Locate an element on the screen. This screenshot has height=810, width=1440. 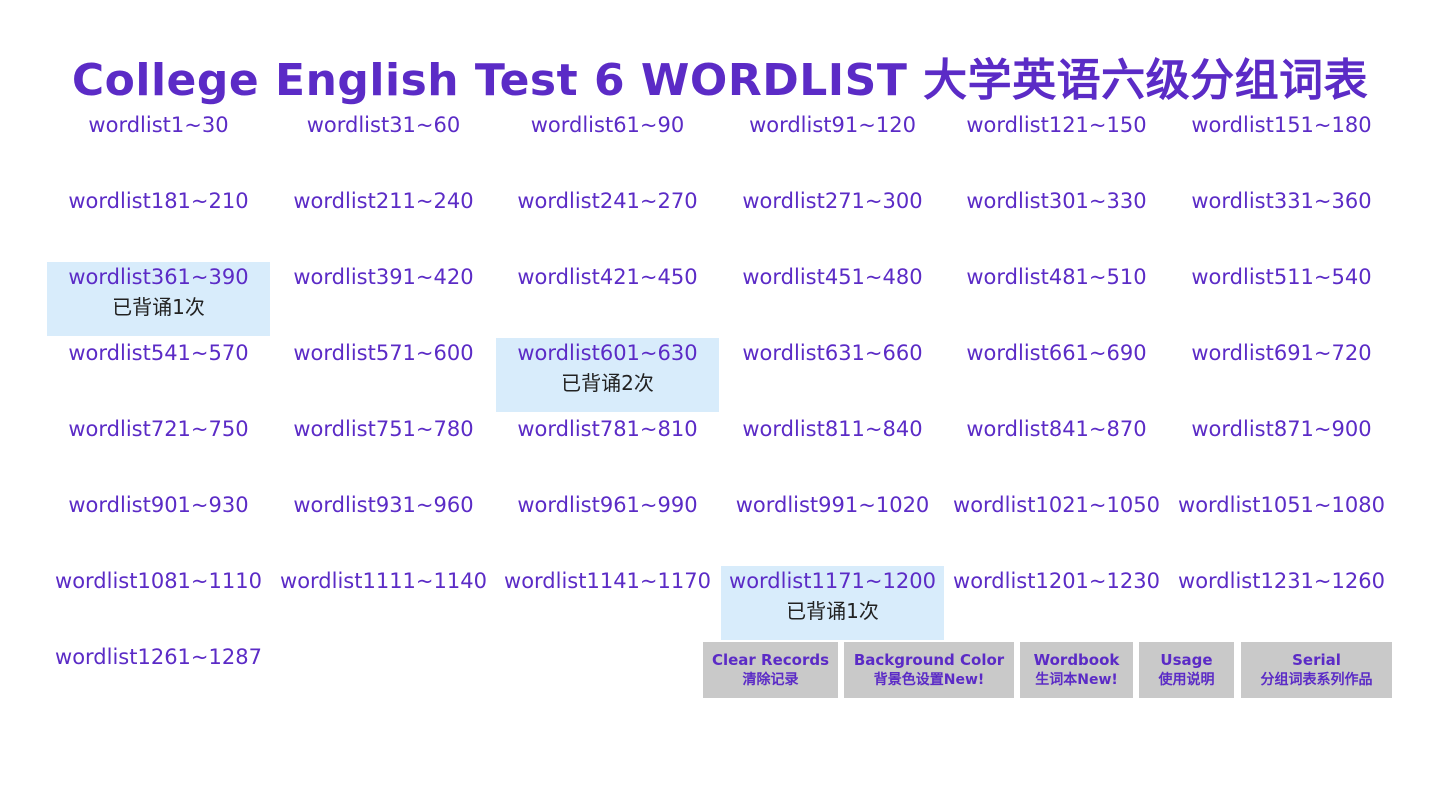
wordlist-link: wordlist601~630 is located at coordinates (607, 353).